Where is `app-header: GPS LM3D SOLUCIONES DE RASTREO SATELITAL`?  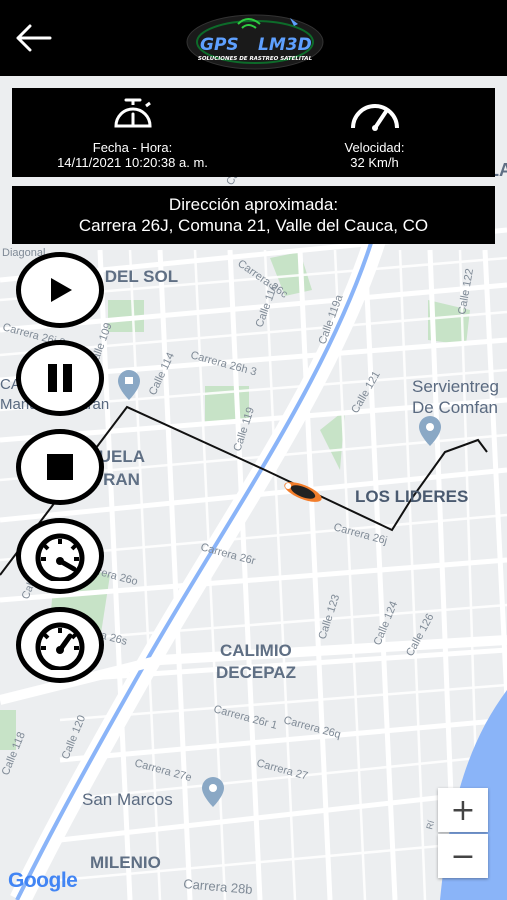 app-header: GPS LM3D SOLUCIONES DE RASTREO SATELITAL is located at coordinates (253, 38).